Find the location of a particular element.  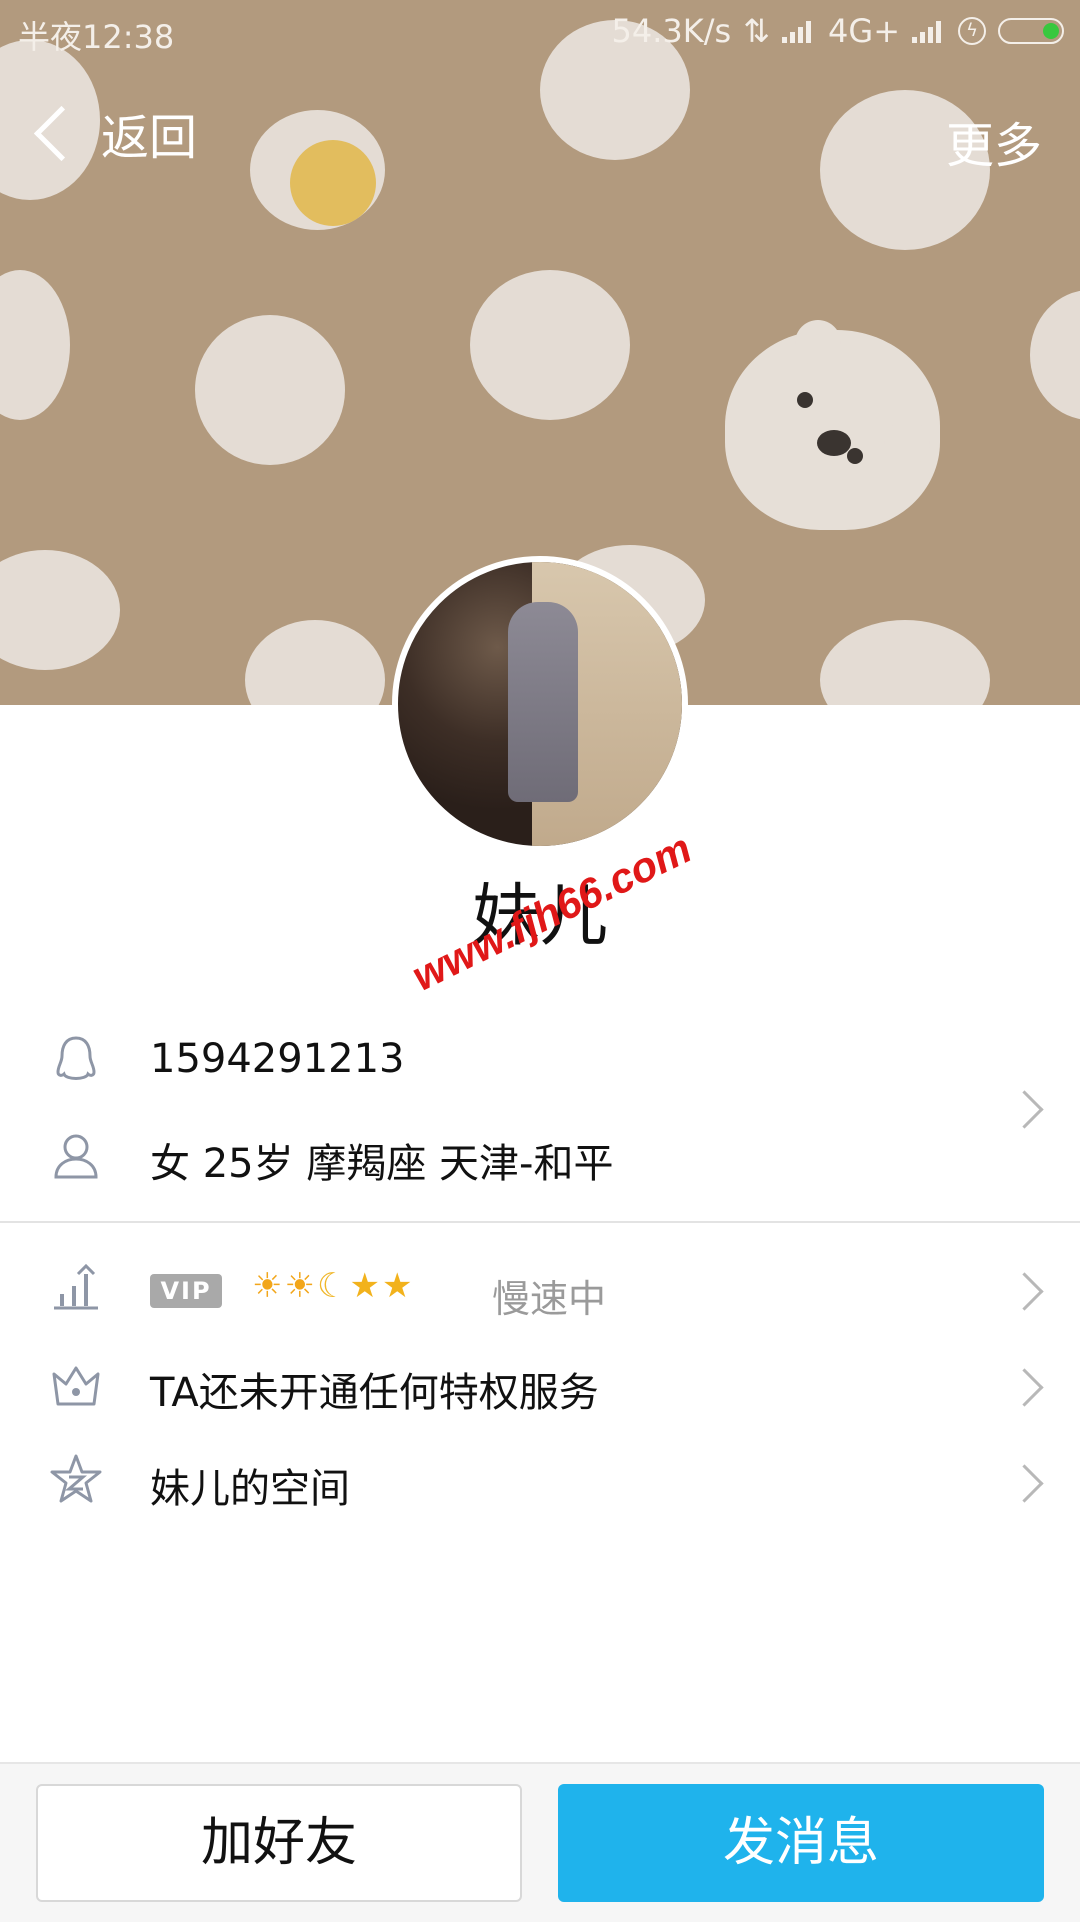

data-transfer-icon: ⇅ is located at coordinates (757, 31).